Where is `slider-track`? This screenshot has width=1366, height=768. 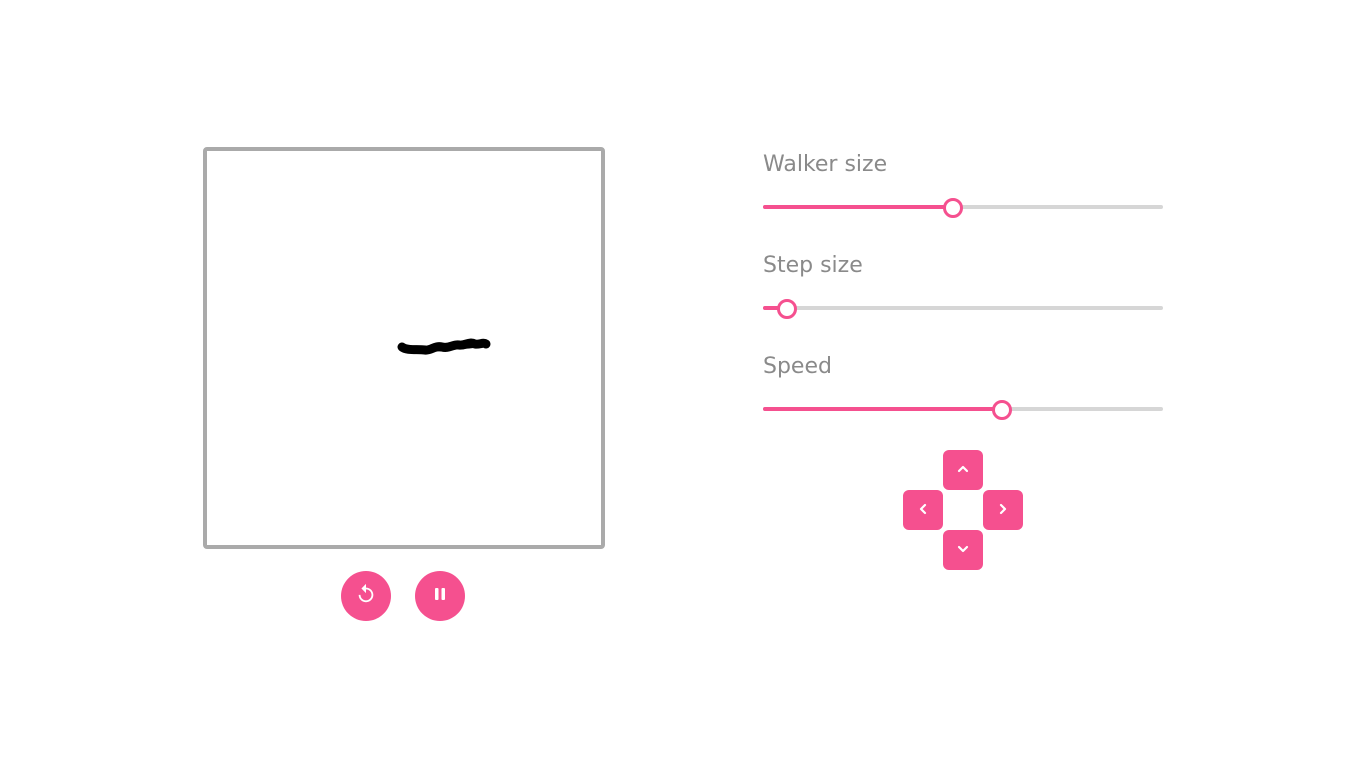 slider-track is located at coordinates (963, 308).